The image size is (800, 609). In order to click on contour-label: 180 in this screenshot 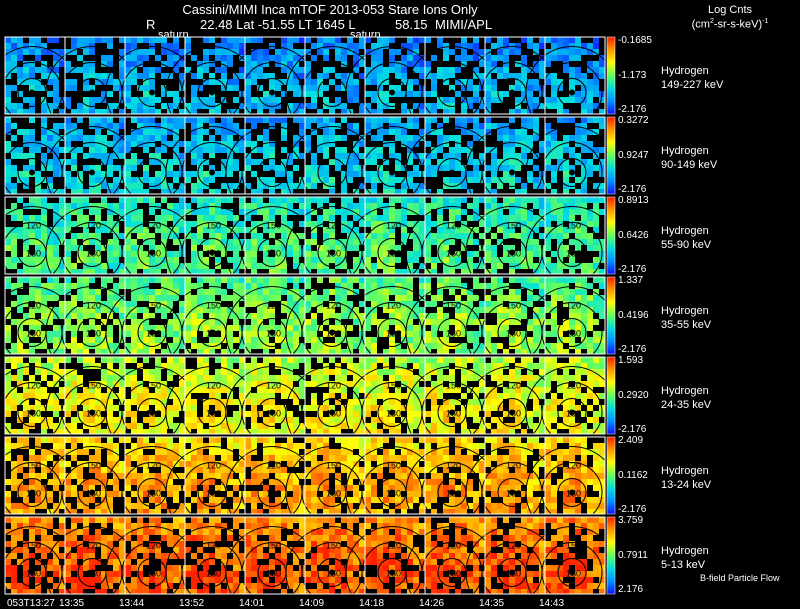, I will do `click(513, 253)`.